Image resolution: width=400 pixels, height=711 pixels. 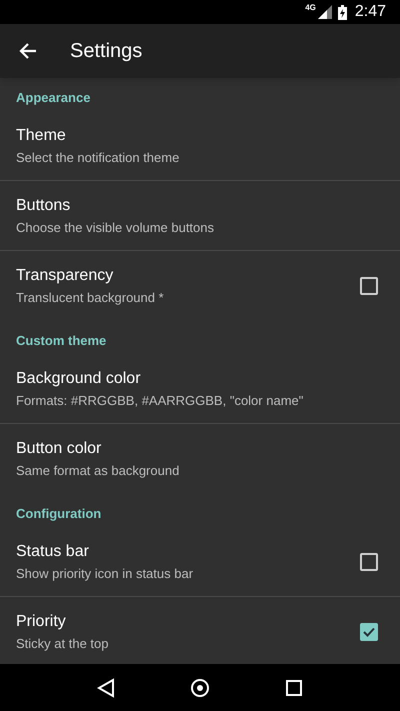 I want to click on signal-icon, so click(x=325, y=12).